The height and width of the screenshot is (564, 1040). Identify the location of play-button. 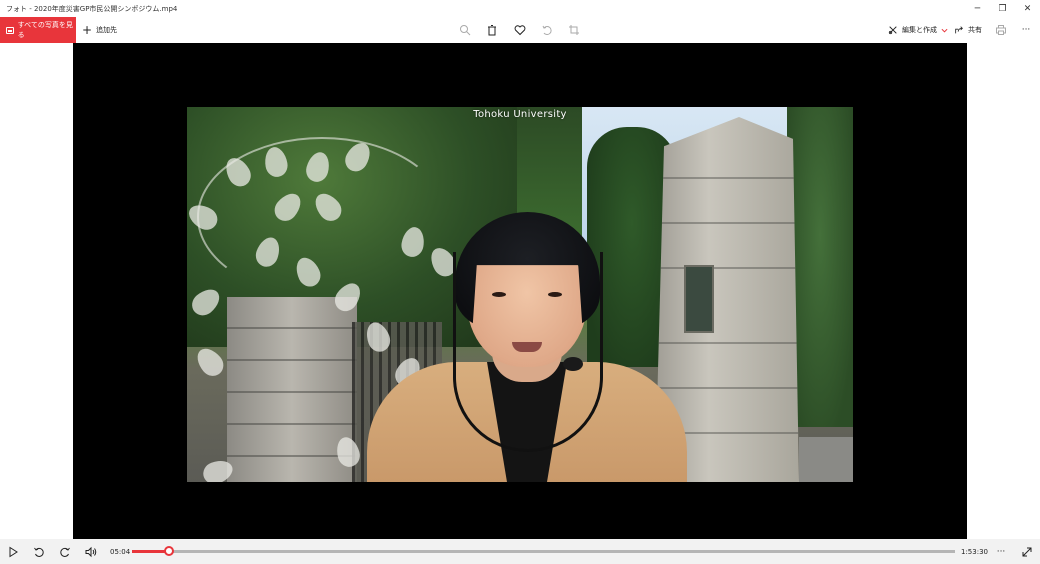
(13, 552).